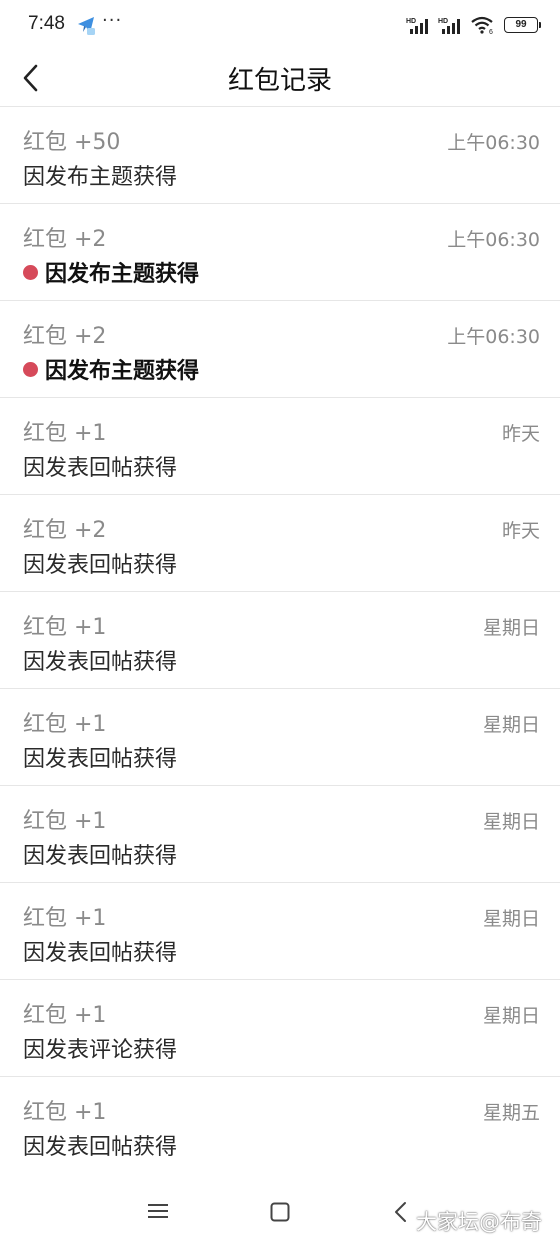  Describe the element at coordinates (482, 25) in the screenshot. I see `wifi-icon: 6` at that location.